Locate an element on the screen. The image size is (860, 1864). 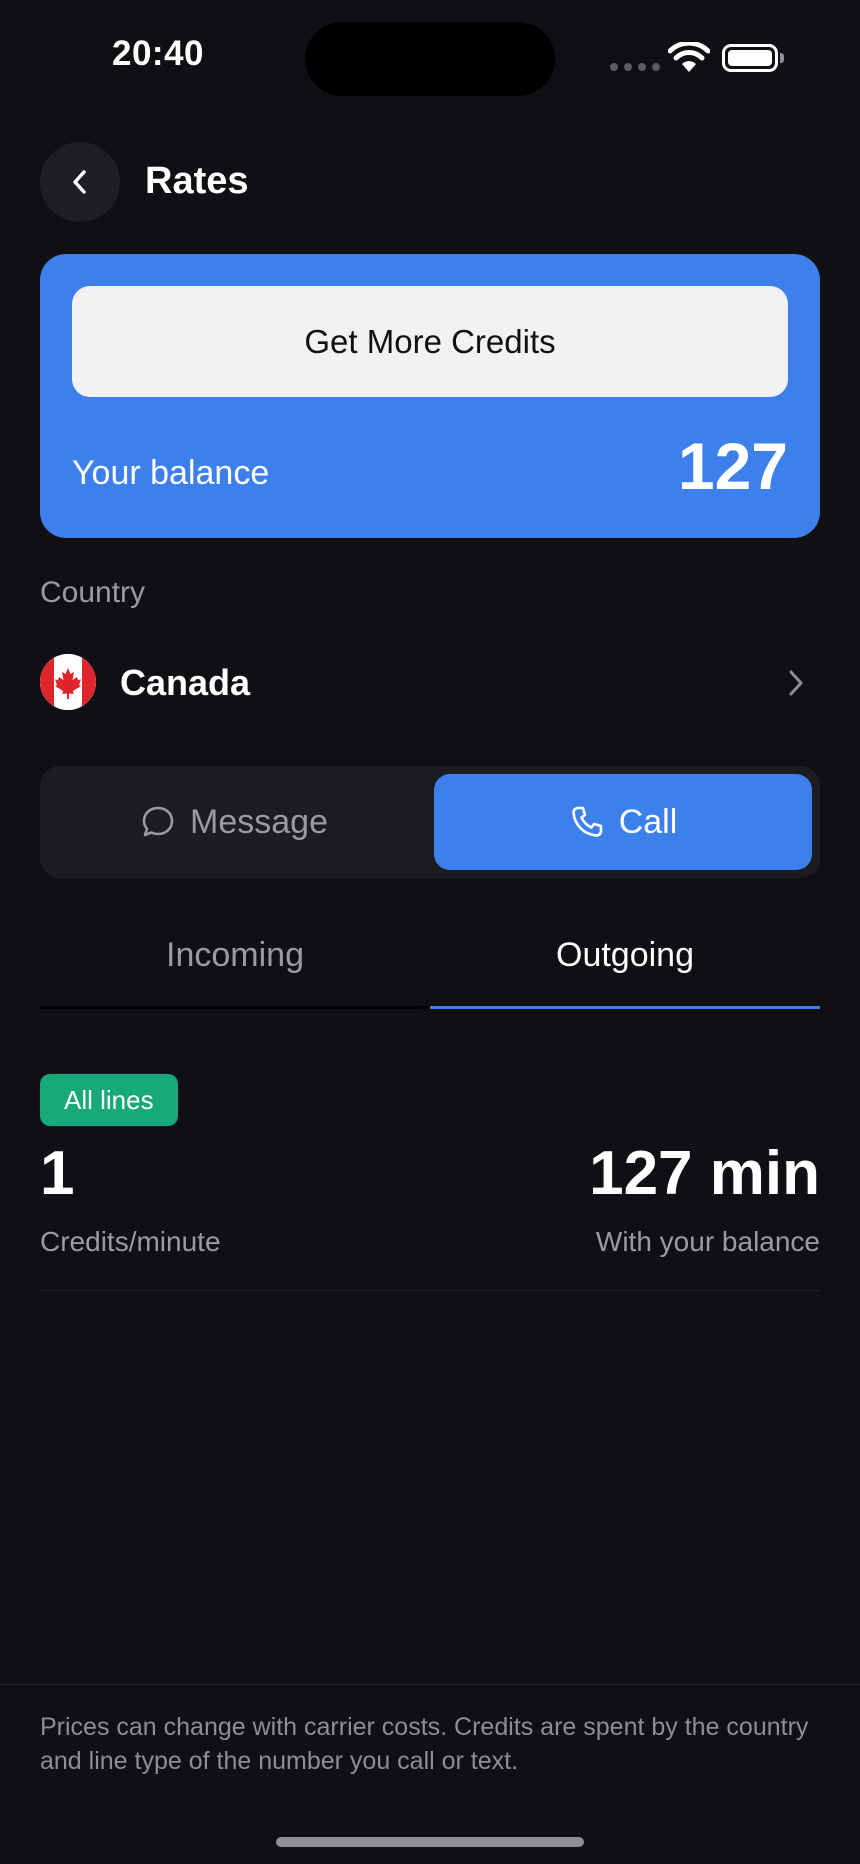
dynamic-island is located at coordinates (430, 59).